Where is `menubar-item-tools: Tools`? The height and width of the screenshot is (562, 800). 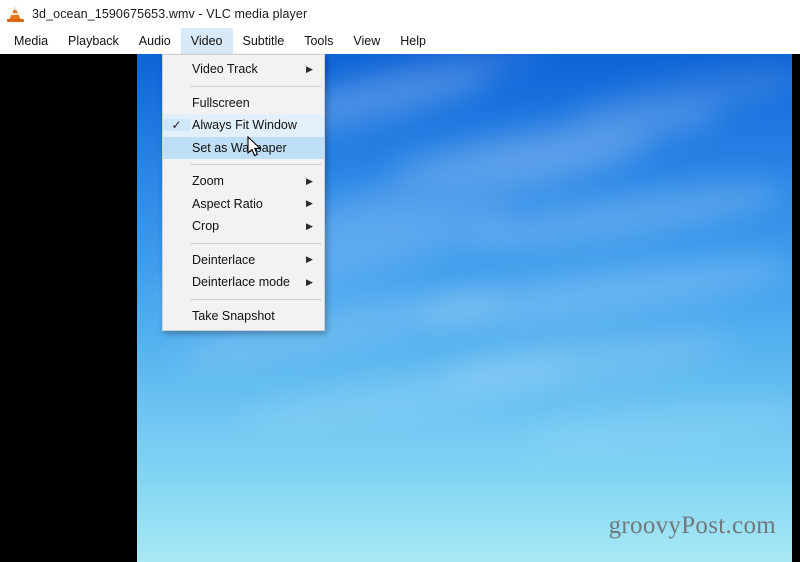
menubar-item-tools: Tools is located at coordinates (318, 41).